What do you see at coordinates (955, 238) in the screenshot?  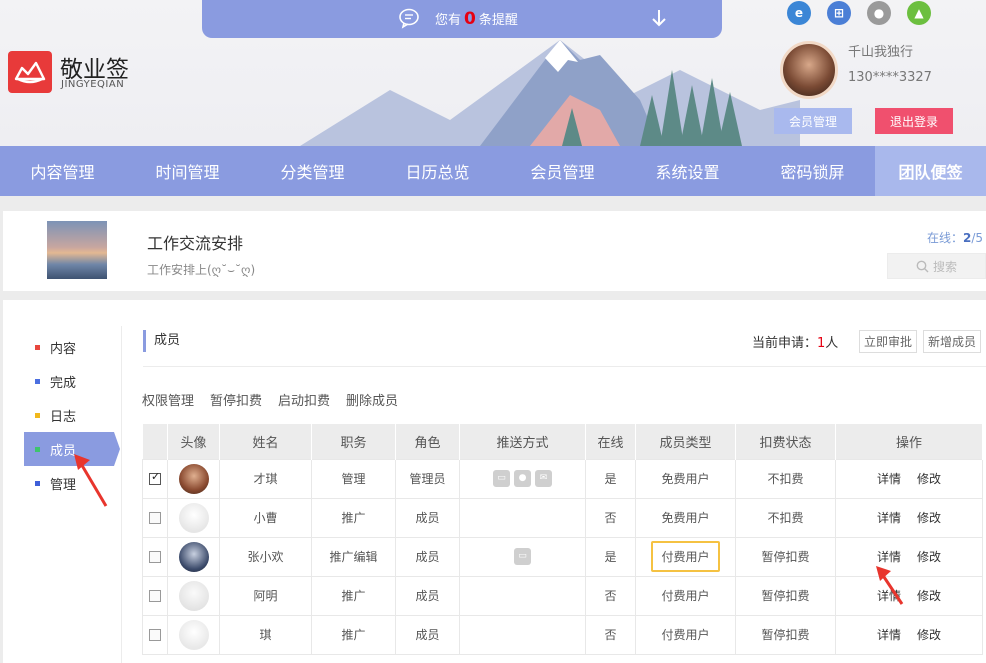 I see `online-count: 在线：2/5` at bounding box center [955, 238].